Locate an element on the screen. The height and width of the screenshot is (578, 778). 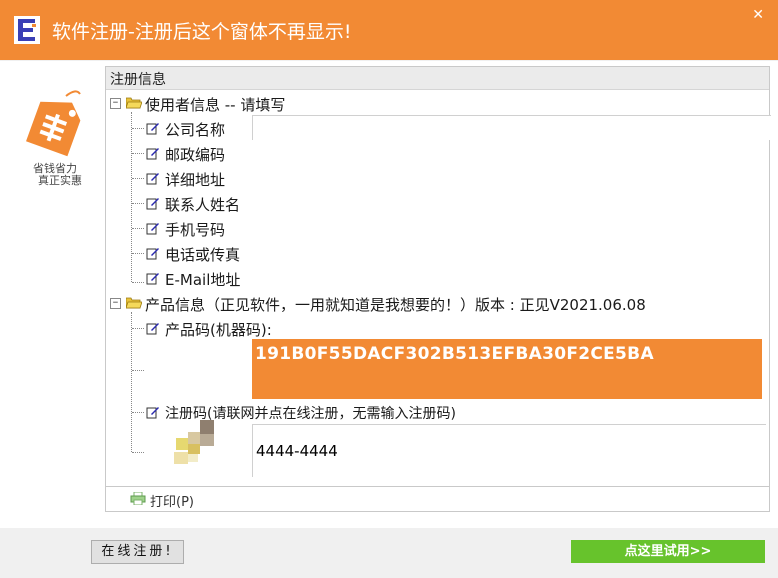
user-info-collapse-toggle: − is located at coordinates (115, 103).